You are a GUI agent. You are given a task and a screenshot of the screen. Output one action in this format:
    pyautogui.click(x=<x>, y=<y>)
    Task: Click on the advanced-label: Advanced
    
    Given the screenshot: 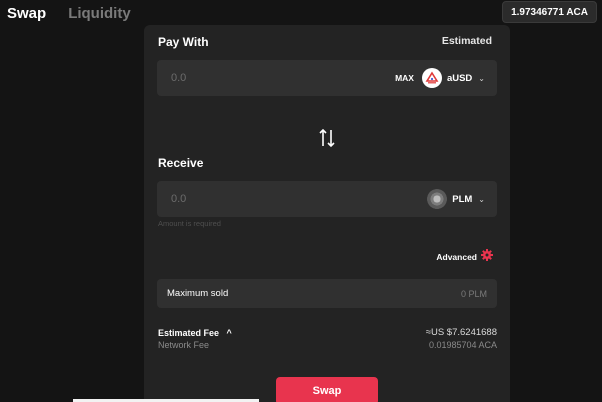 What is the action you would take?
    pyautogui.click(x=456, y=257)
    